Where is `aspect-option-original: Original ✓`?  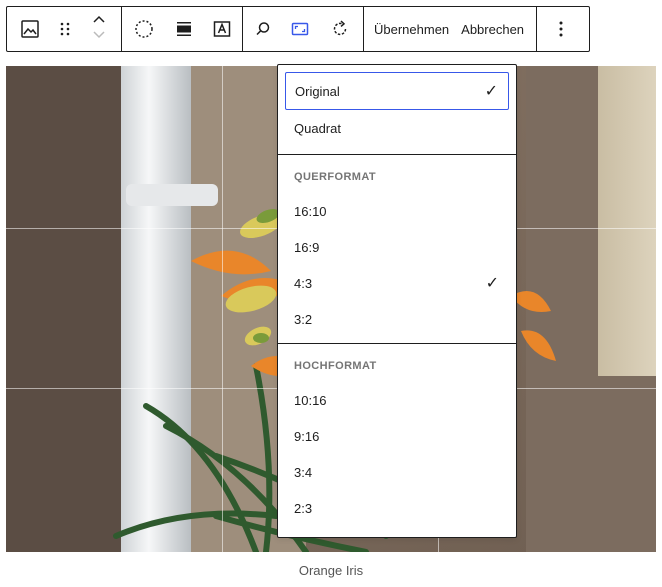 aspect-option-original: Original ✓ is located at coordinates (397, 91).